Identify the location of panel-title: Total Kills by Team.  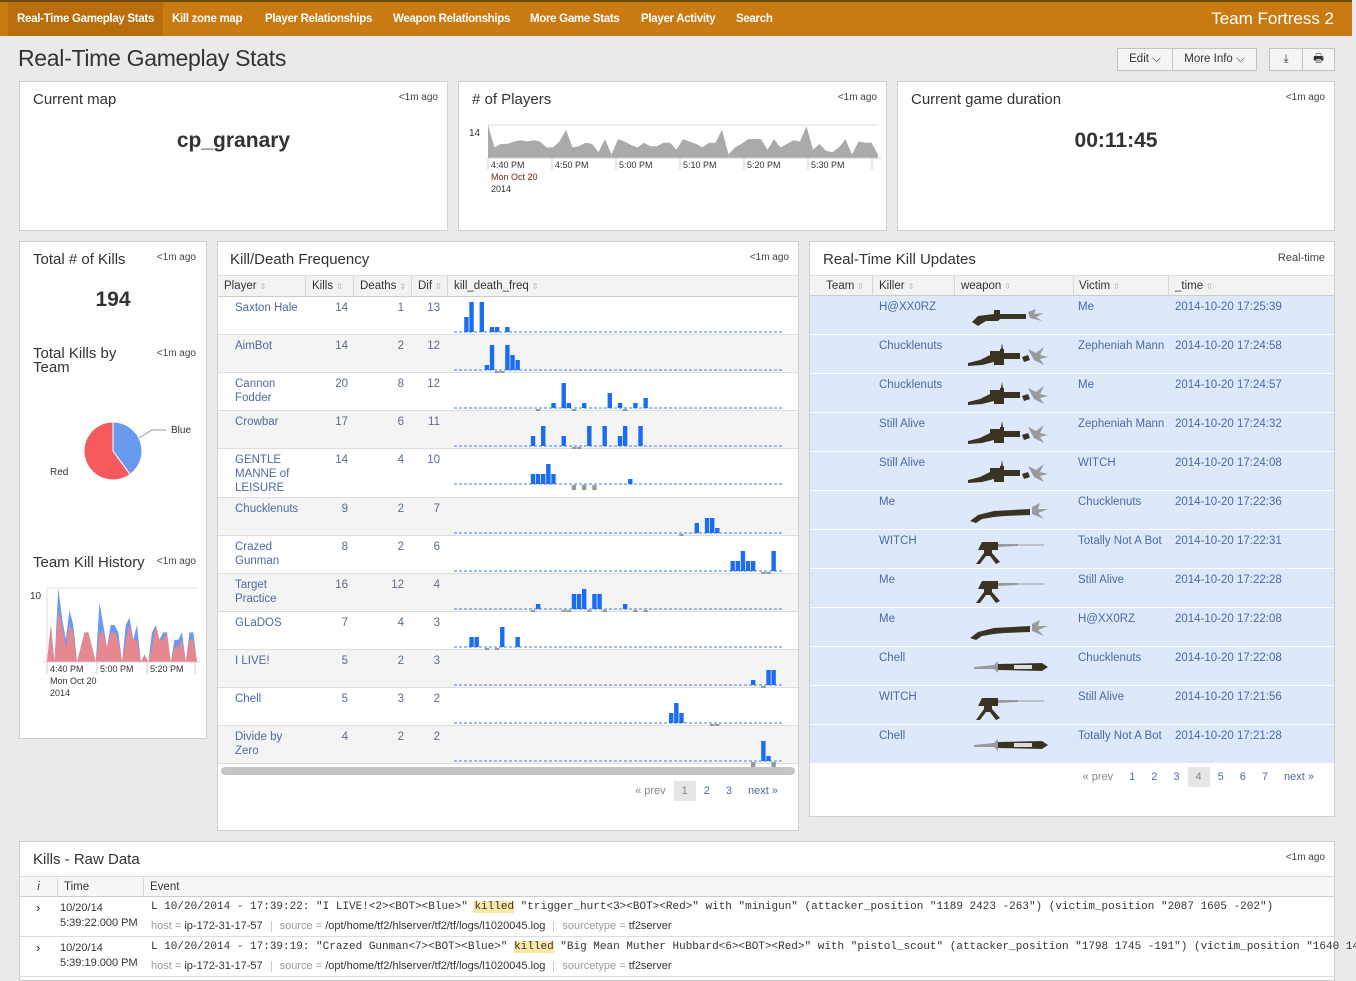
(75, 360).